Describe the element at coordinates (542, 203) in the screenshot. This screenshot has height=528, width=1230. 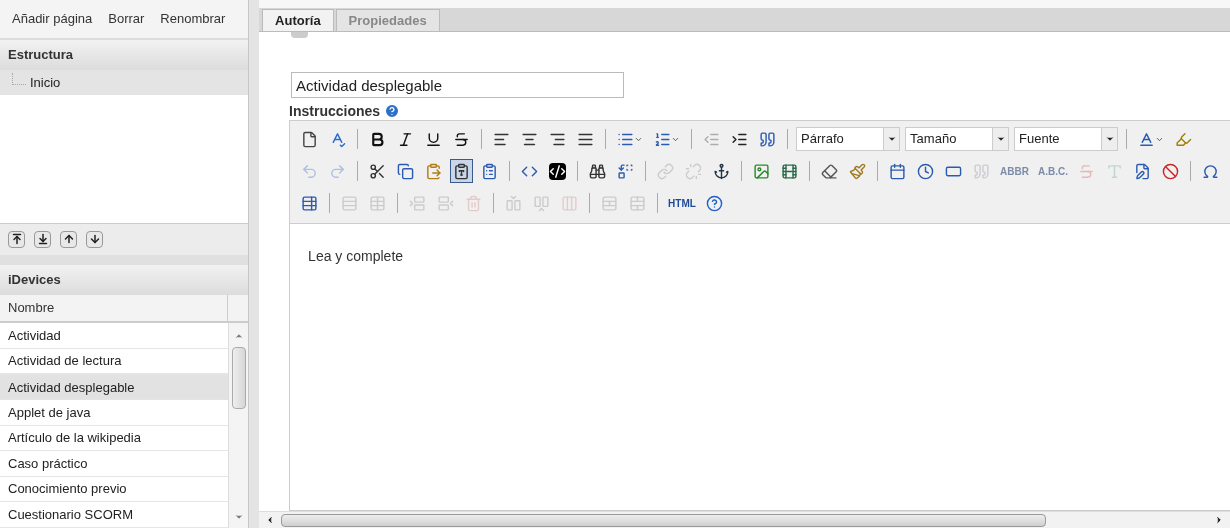
I see `insert-column-after-icon` at that location.